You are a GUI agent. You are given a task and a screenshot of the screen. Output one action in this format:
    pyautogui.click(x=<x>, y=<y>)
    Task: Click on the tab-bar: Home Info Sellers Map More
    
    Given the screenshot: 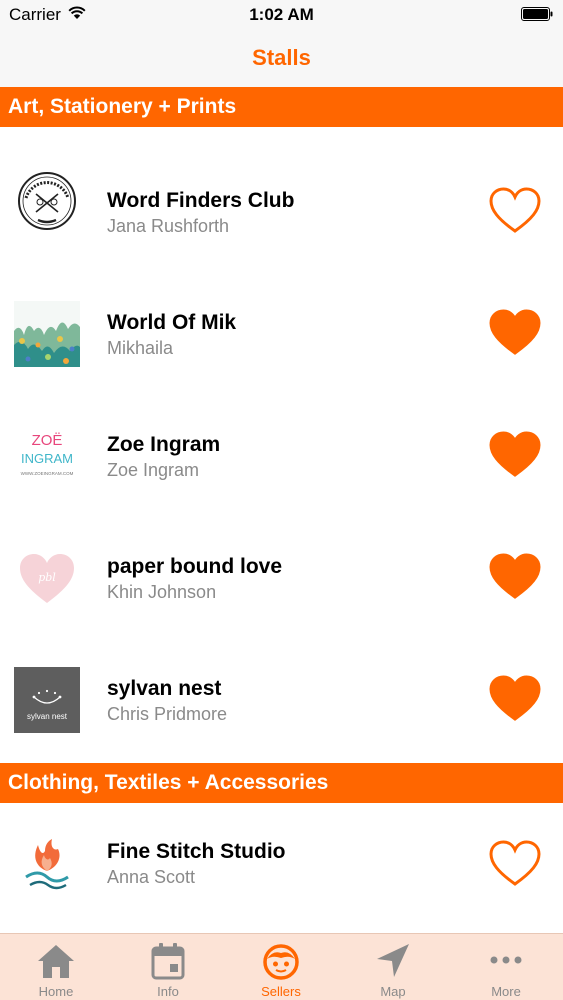 What is the action you would take?
    pyautogui.click(x=281, y=966)
    